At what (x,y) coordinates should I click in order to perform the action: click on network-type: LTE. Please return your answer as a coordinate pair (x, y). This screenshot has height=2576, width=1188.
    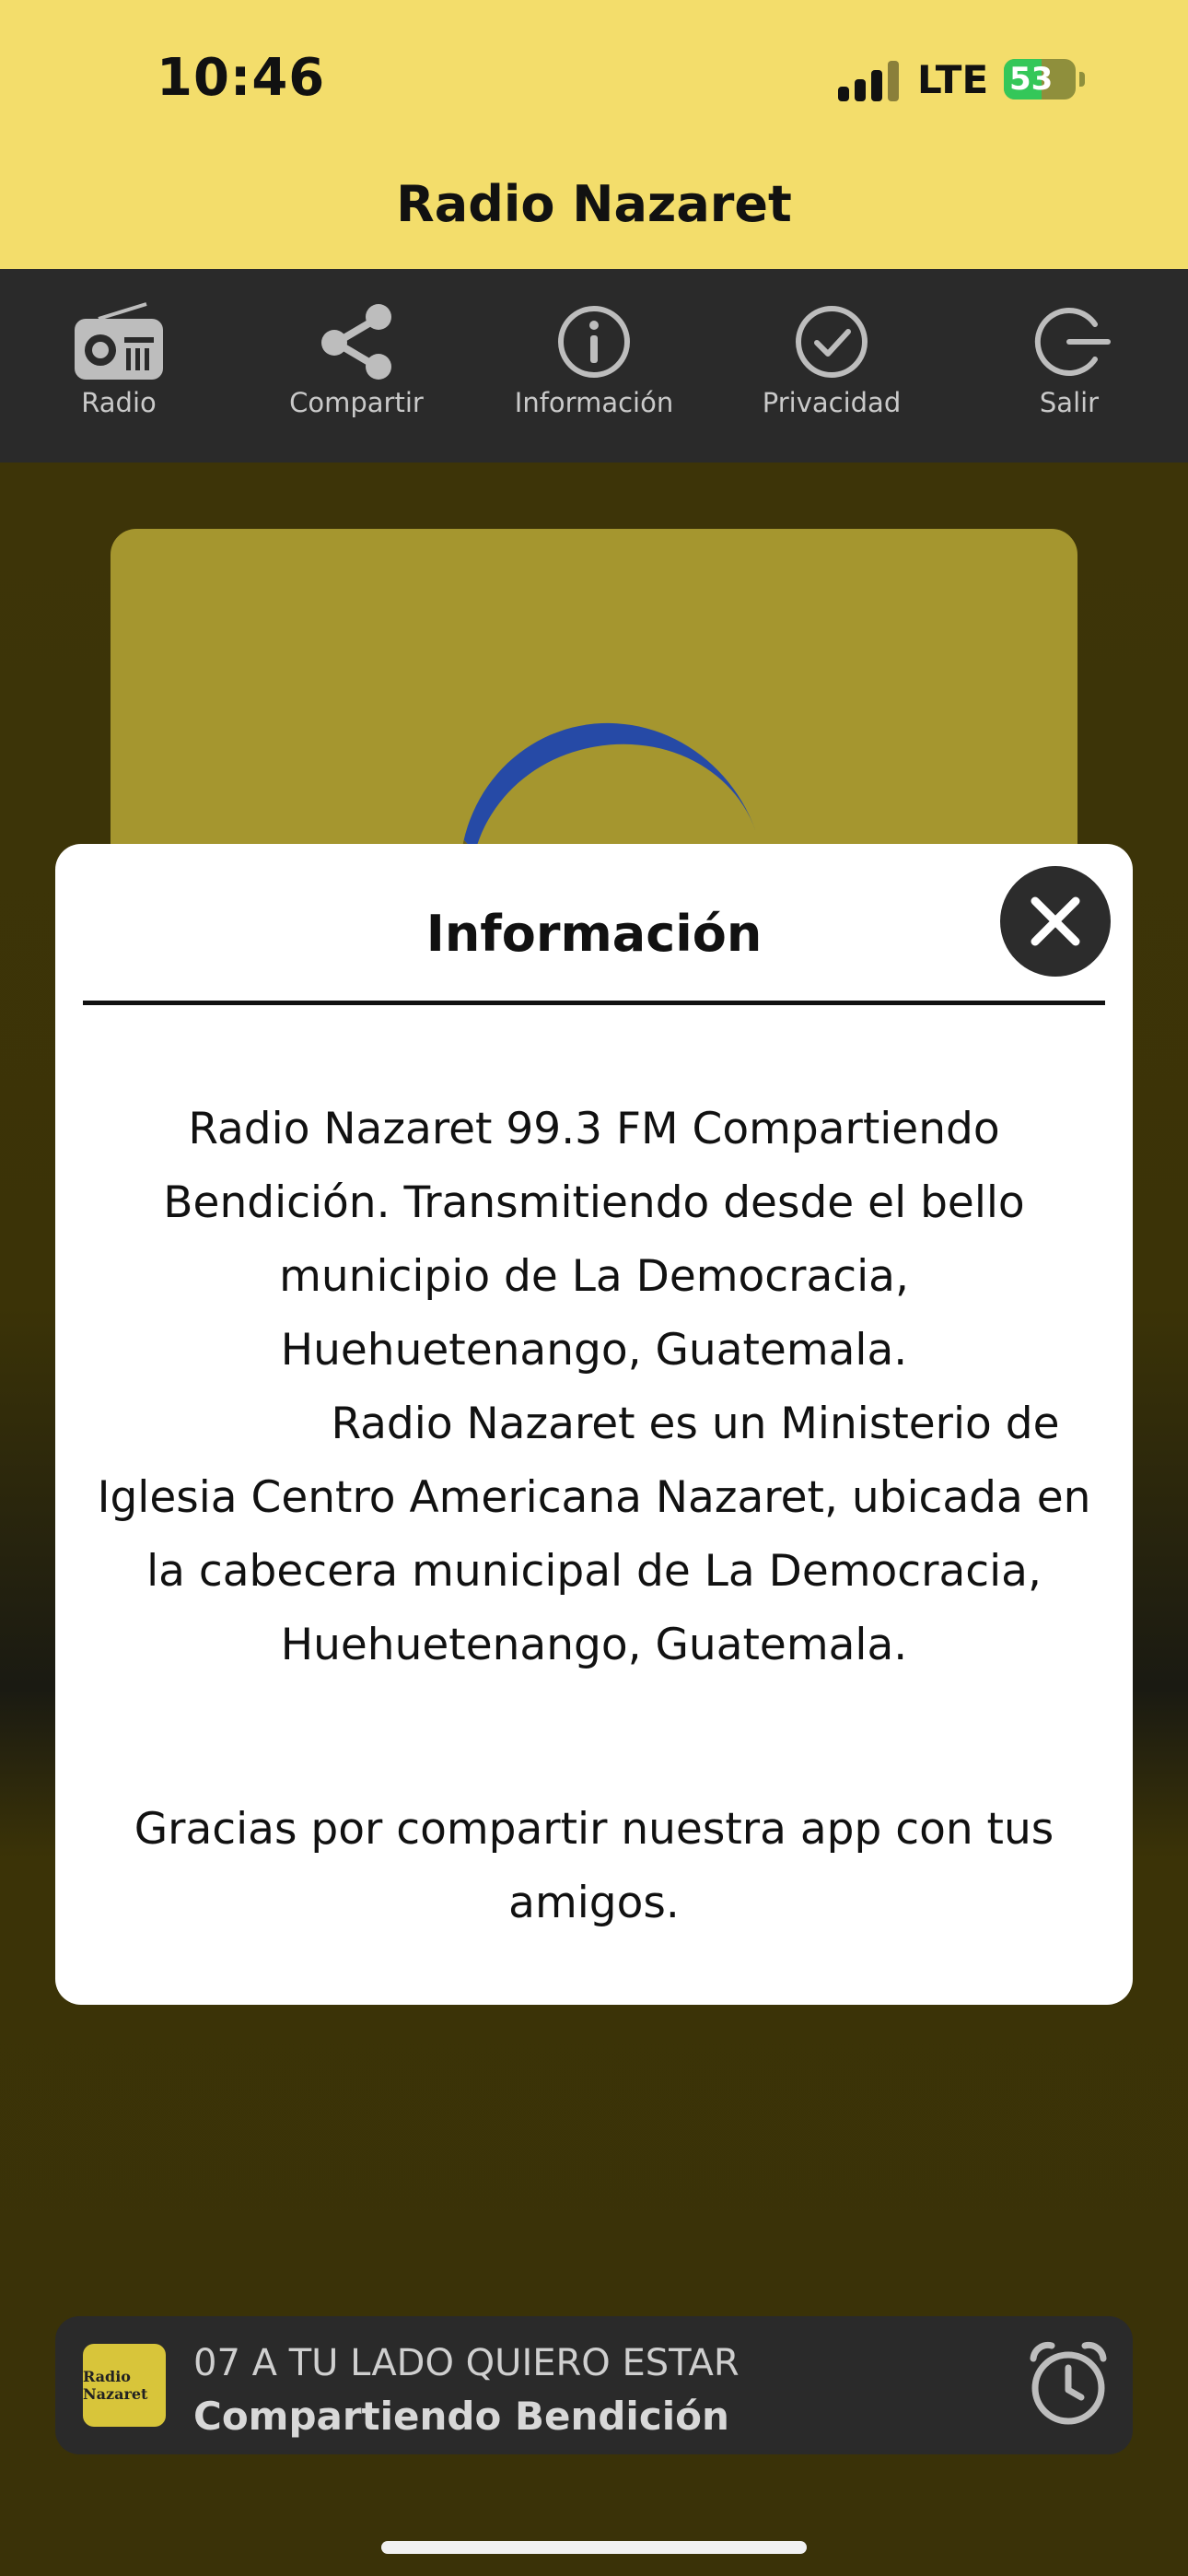
    Looking at the image, I should click on (953, 79).